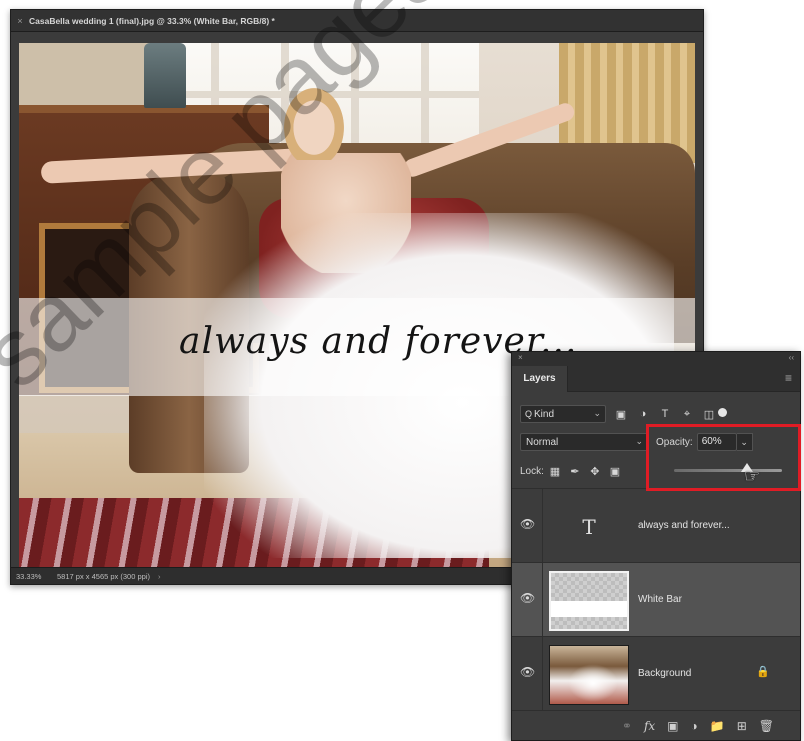 Image resolution: width=804 pixels, height=741 pixels. What do you see at coordinates (709, 414) in the screenshot?
I see `smart-object-filter-icon: ◫` at bounding box center [709, 414].